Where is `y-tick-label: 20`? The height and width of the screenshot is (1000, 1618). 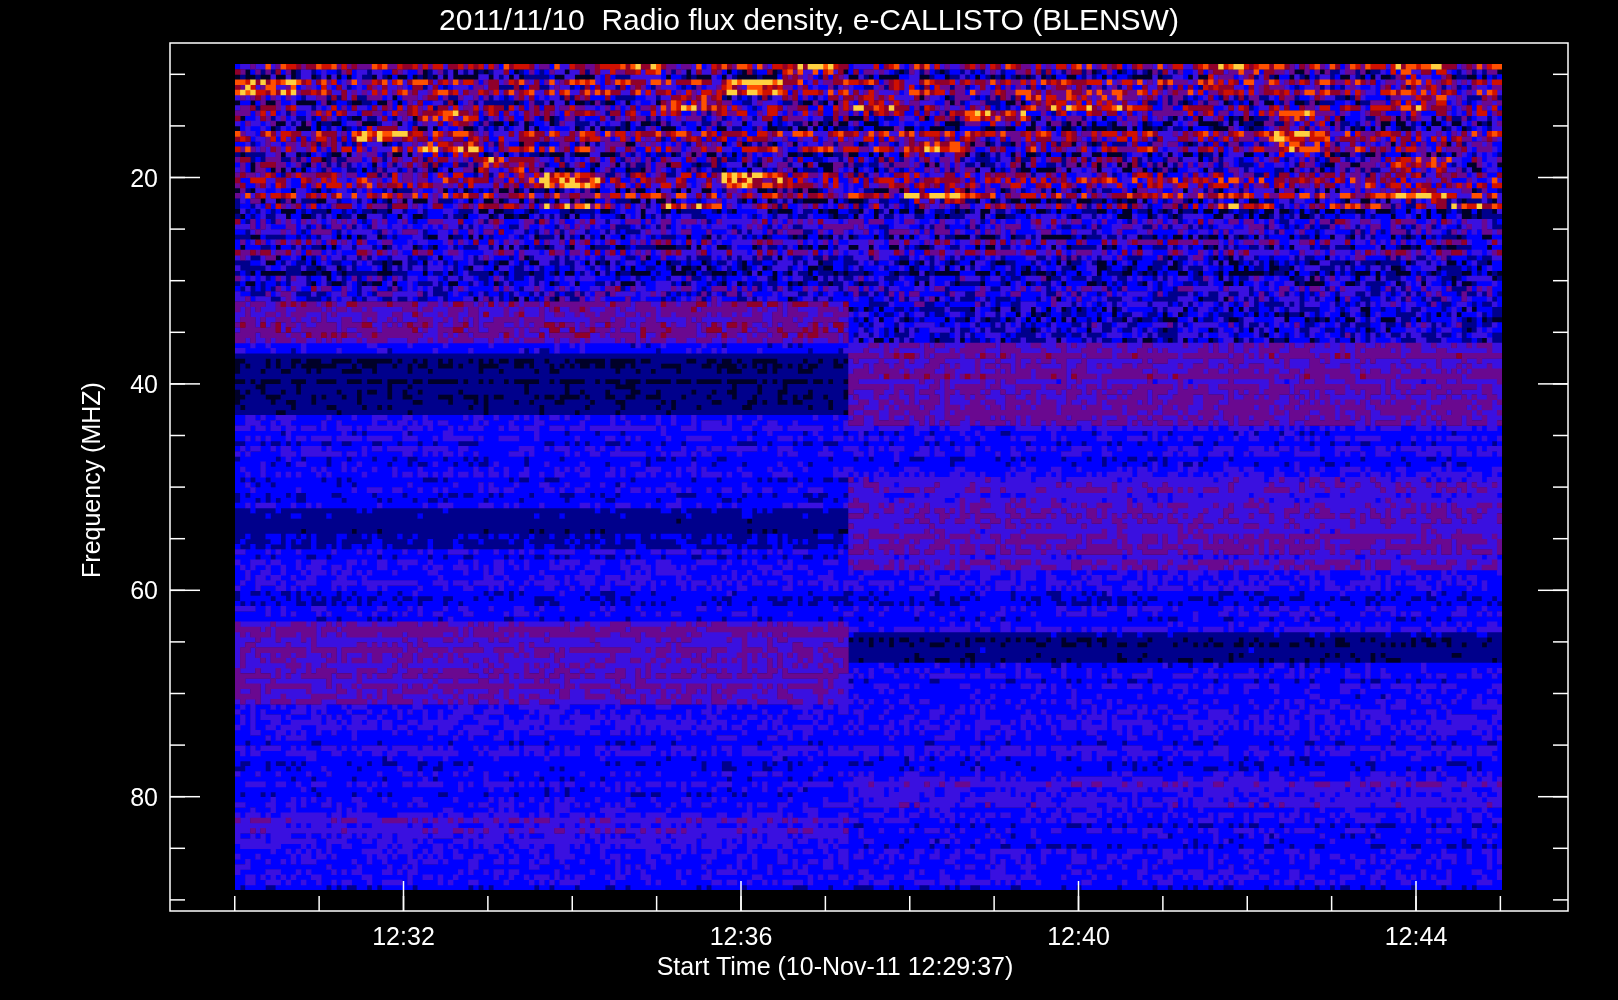
y-tick-label: 20 is located at coordinates (144, 177).